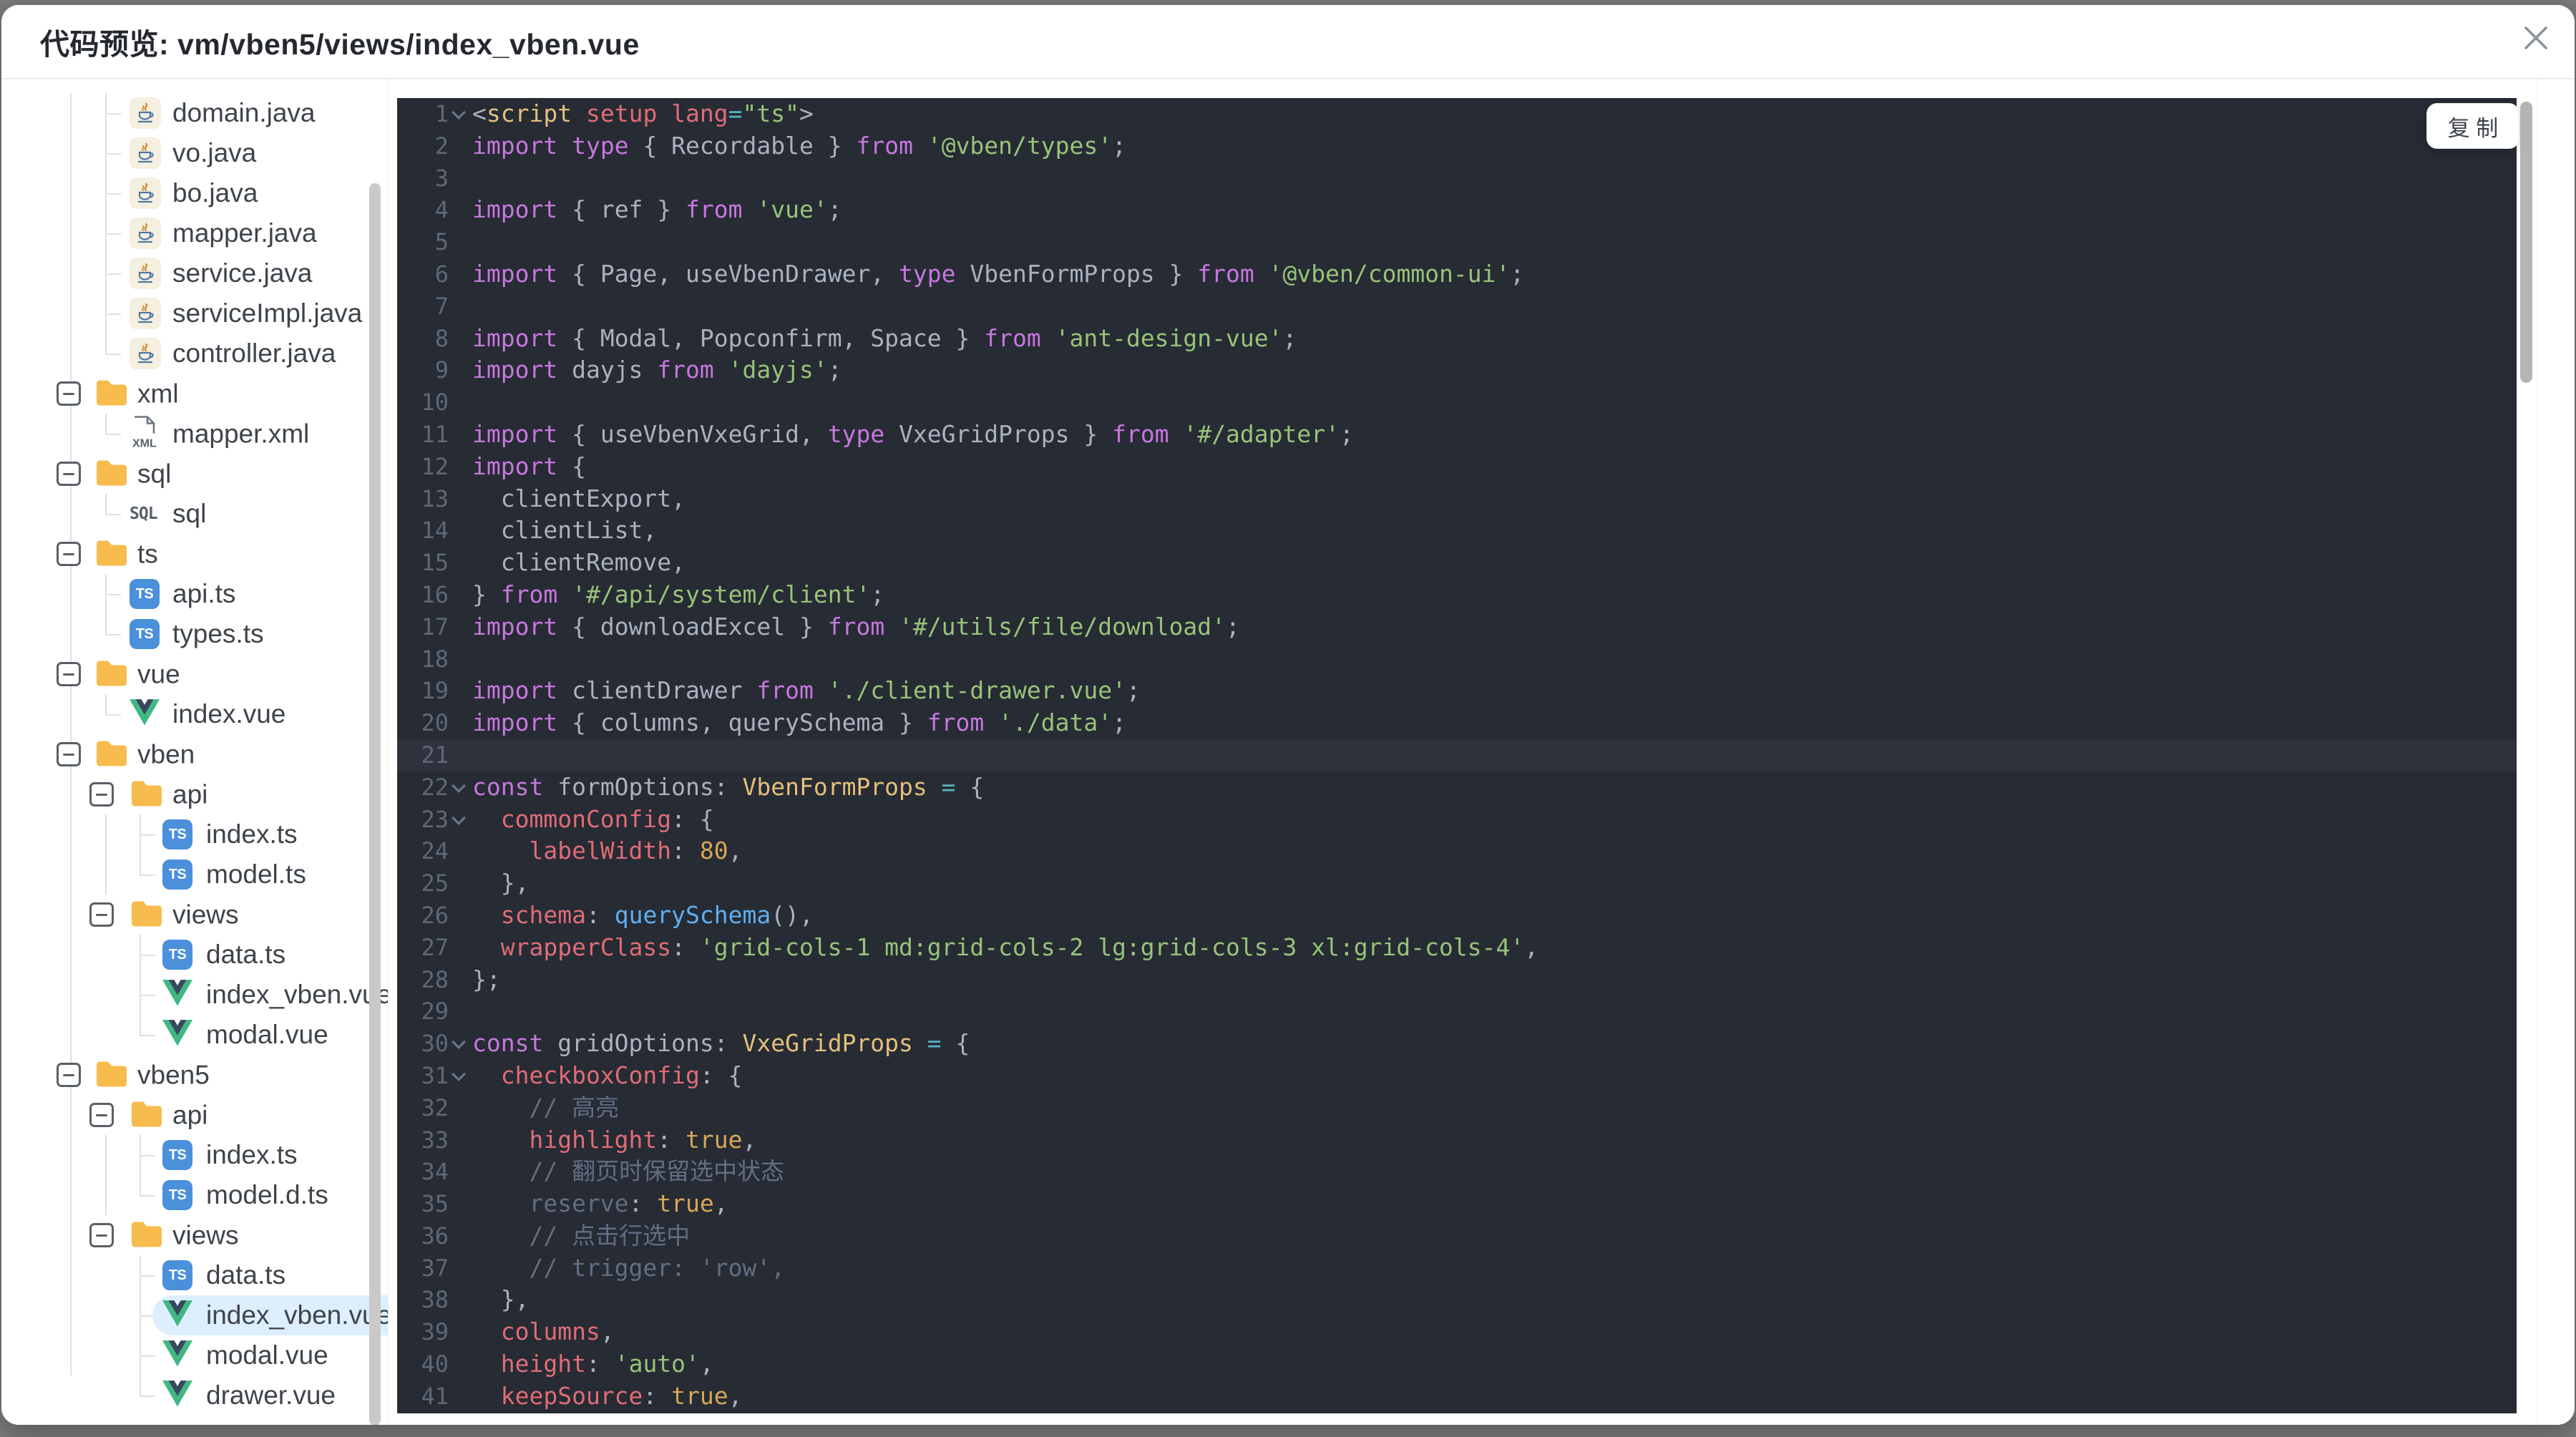  Describe the element at coordinates (1457, 1236) in the screenshot. I see `code-line: 36 // 点击行选中` at that location.